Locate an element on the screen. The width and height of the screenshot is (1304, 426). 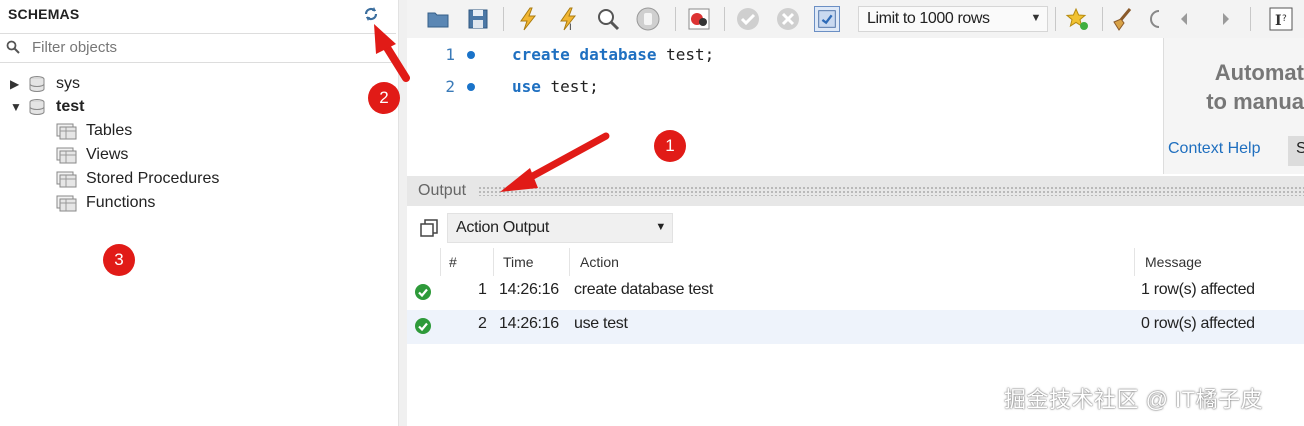
refresh-icon is located at coordinates (371, 14).